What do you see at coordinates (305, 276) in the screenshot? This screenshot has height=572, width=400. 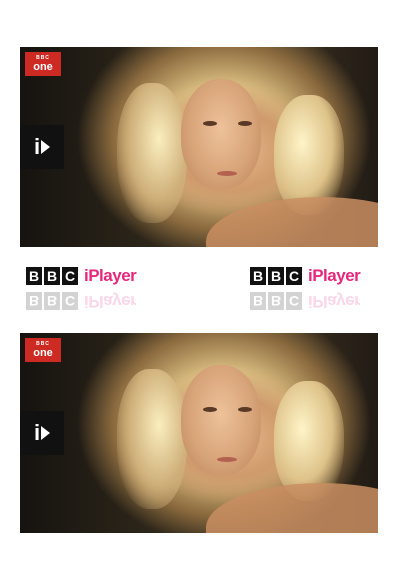 I see `bbc-iplayer-logo-right: B B C iPlayer` at bounding box center [305, 276].